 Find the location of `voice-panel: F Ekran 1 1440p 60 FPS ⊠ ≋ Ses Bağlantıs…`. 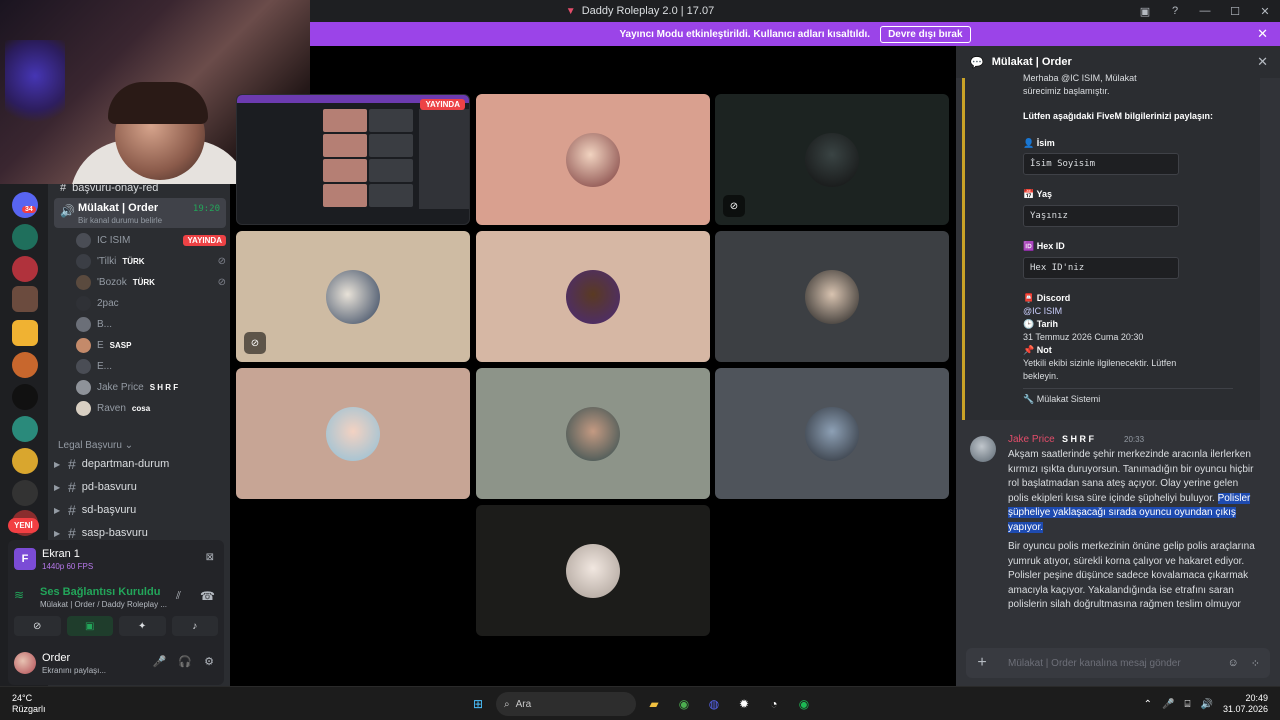

voice-panel: F Ekran 1 1440p 60 FPS ⊠ ≋ Ses Bağlantıs… is located at coordinates (116, 612).